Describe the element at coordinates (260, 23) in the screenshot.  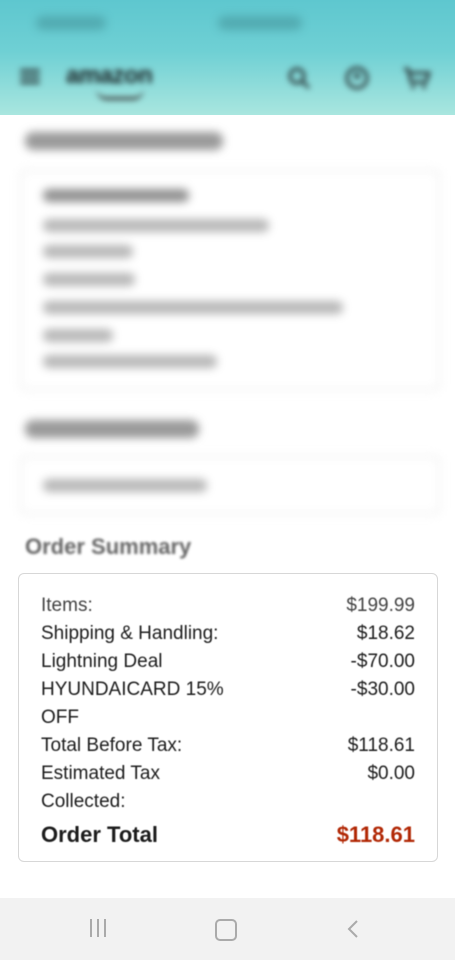
I see `status-indicators` at that location.